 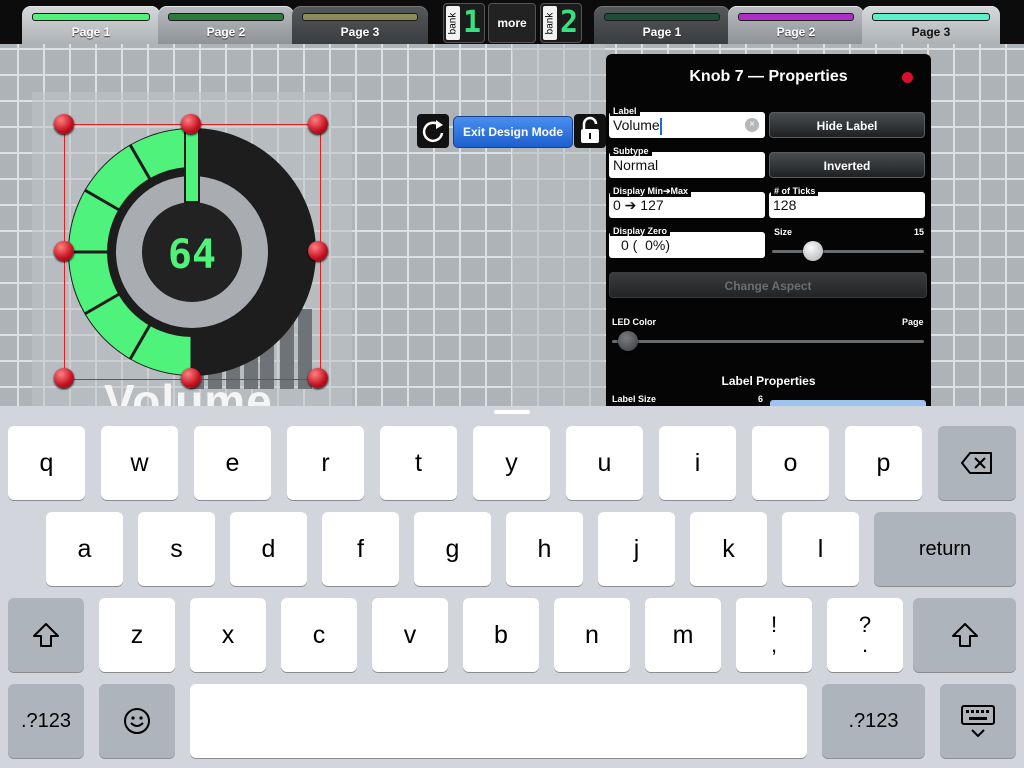 What do you see at coordinates (464, 23) in the screenshot?
I see `bank-1-button: bank 1` at bounding box center [464, 23].